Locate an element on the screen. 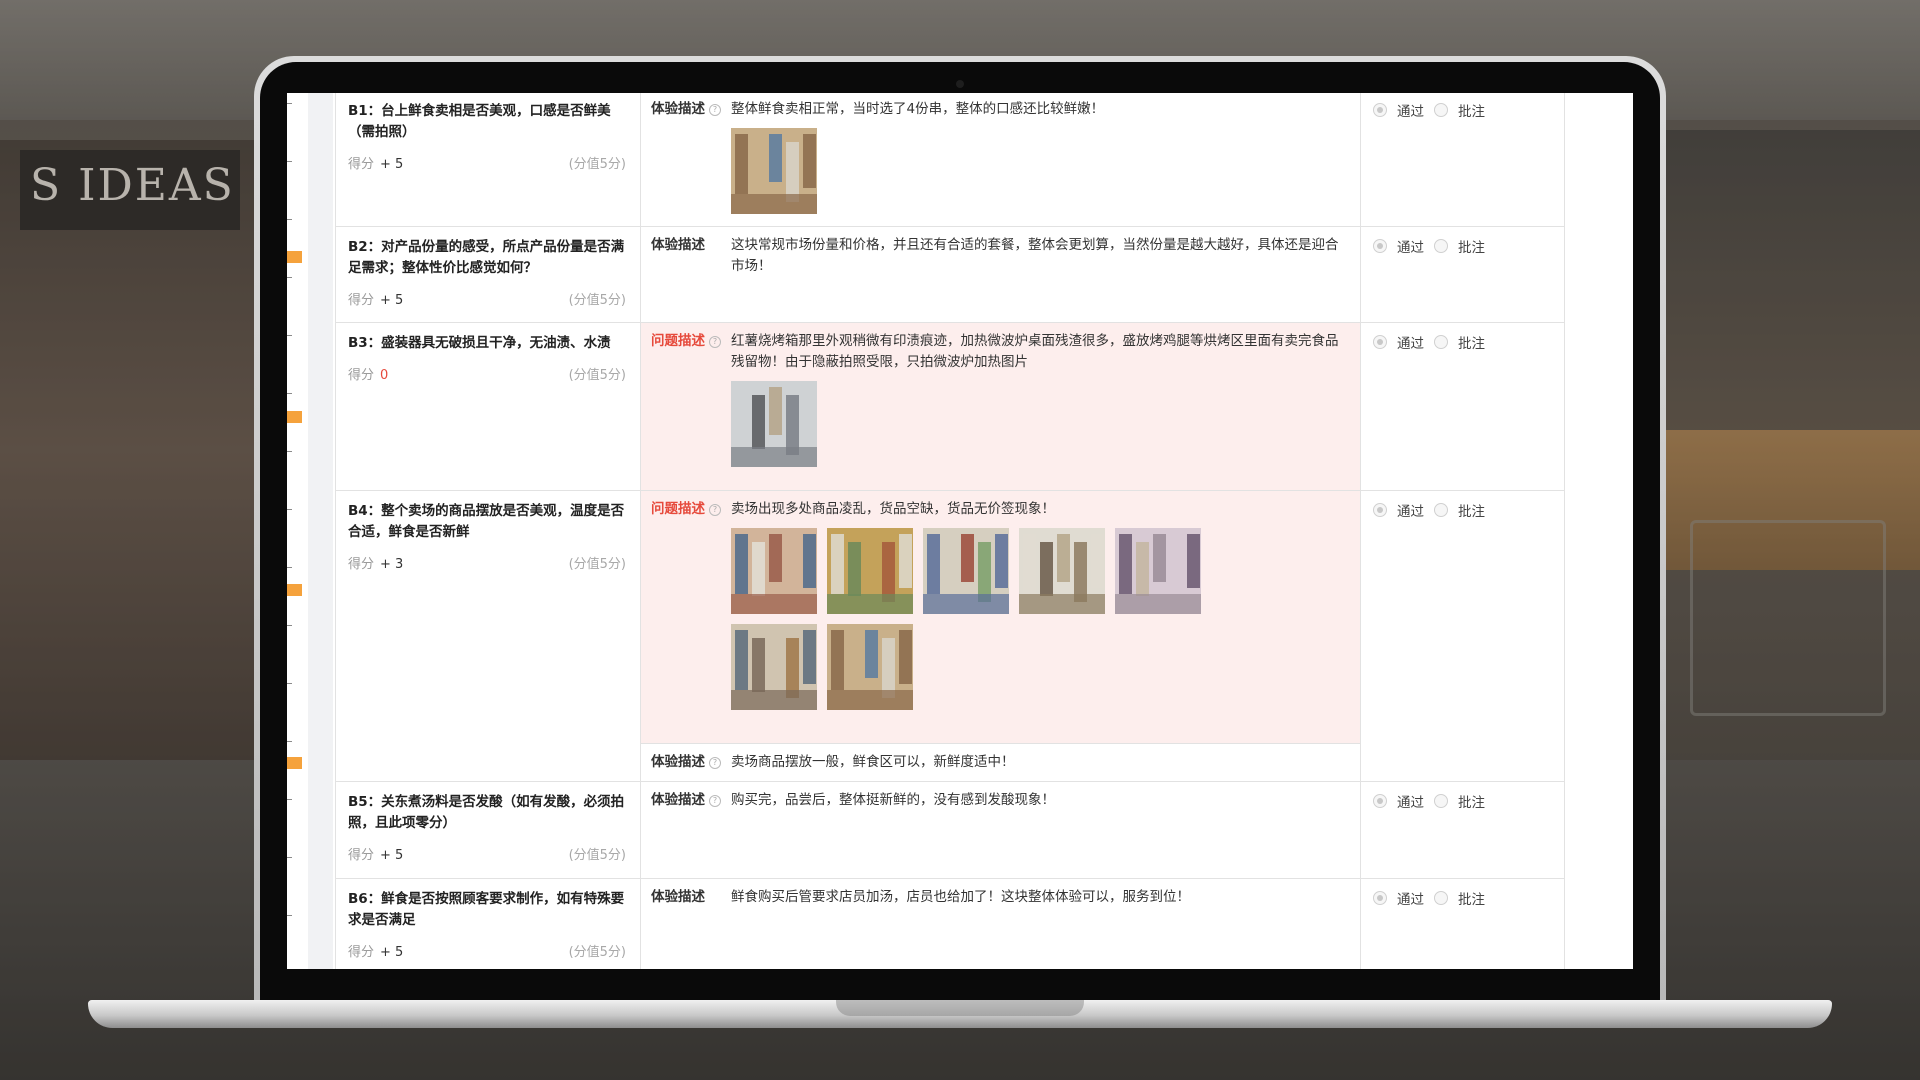 The image size is (1920, 1080). description-body: 卖场商品摆放一般，鲜食区可以，新鲜度适中！ is located at coordinates (1040, 762).